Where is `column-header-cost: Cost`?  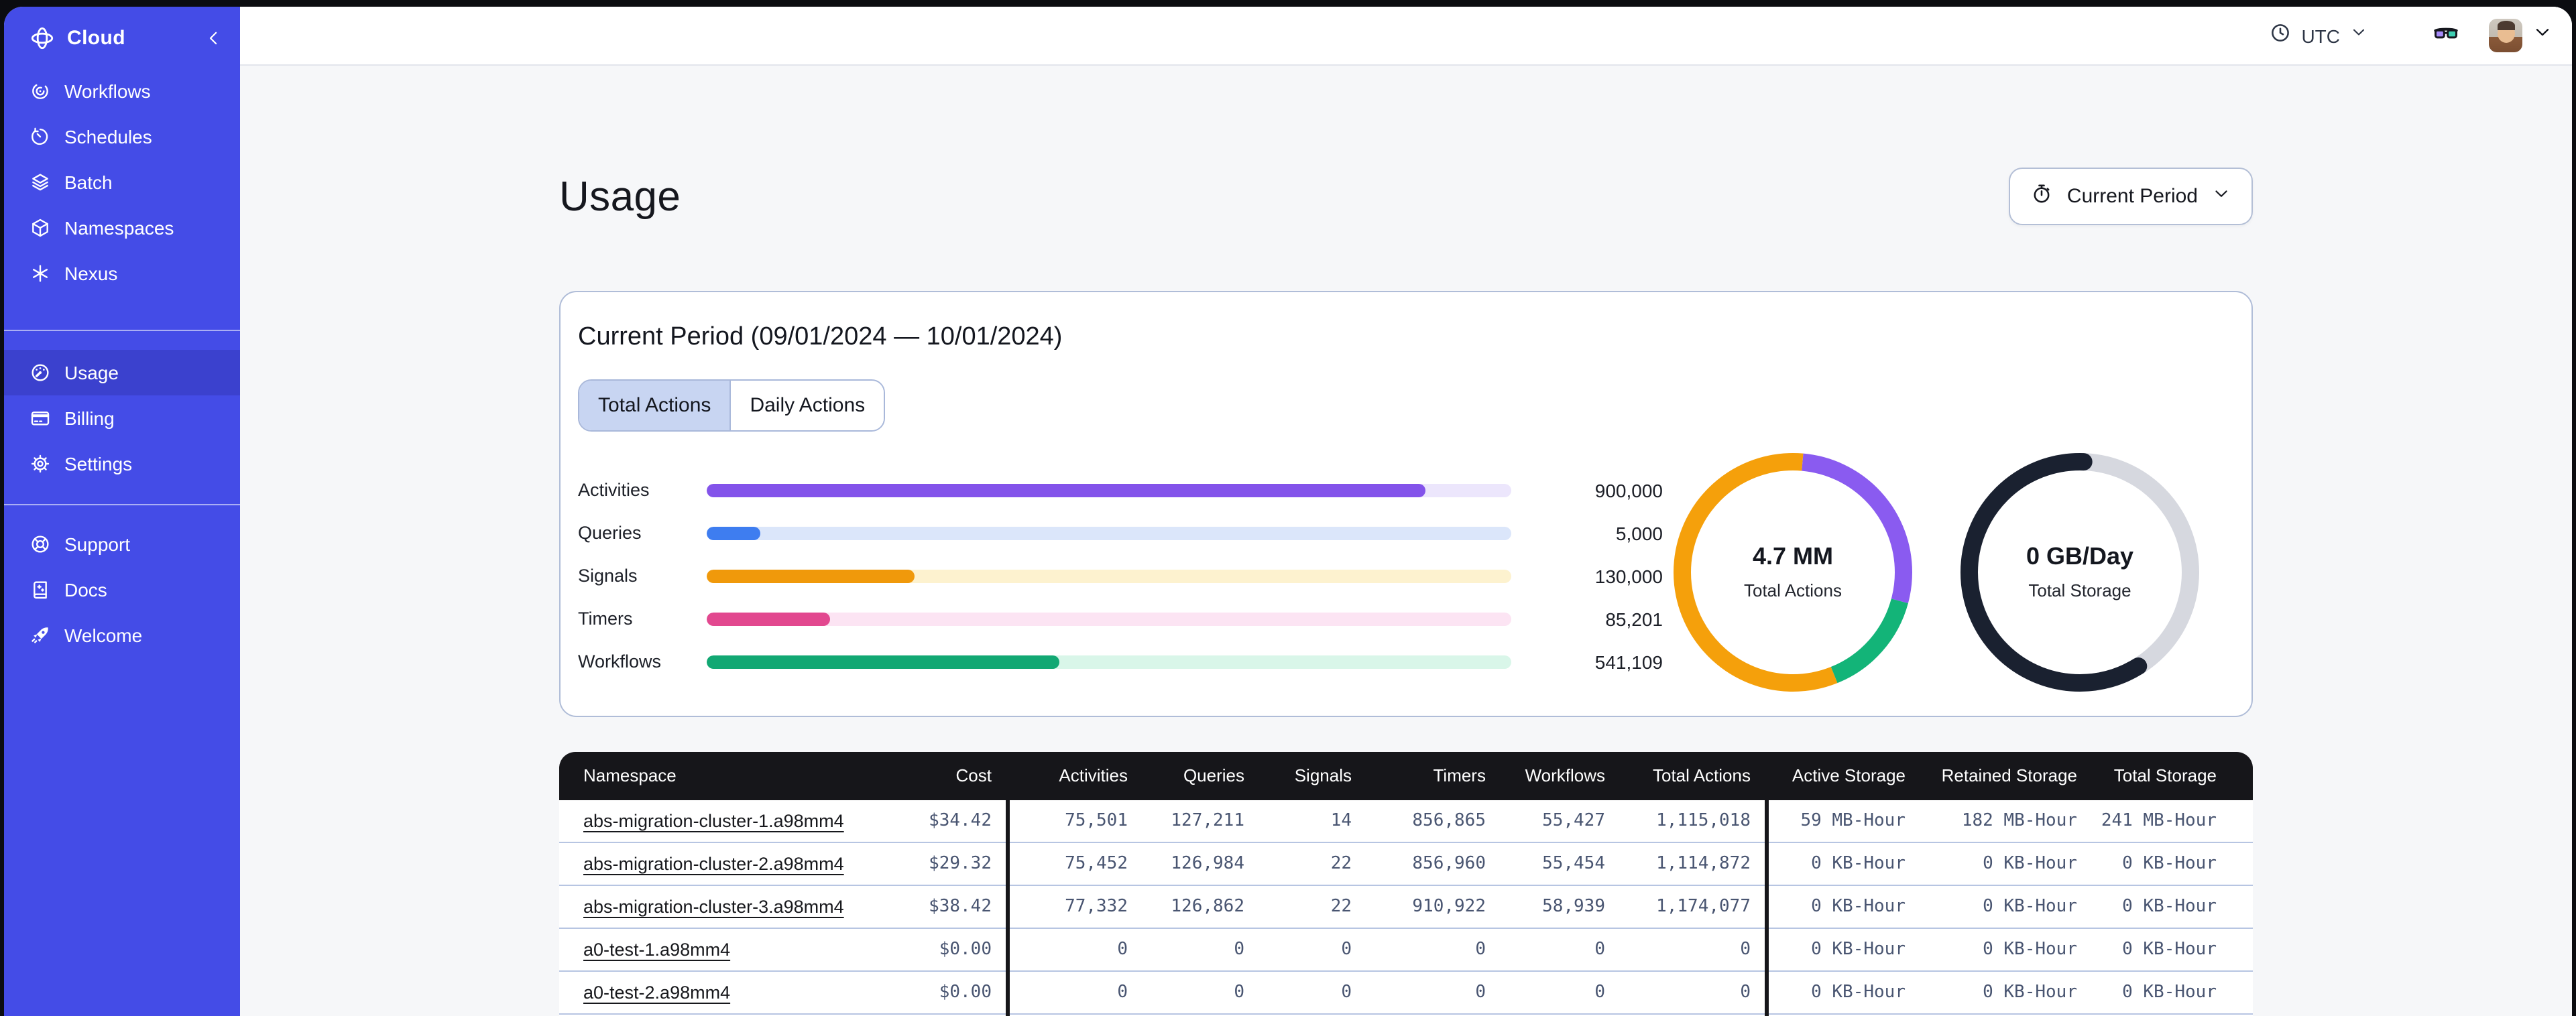
column-header-cost: Cost is located at coordinates (938, 775).